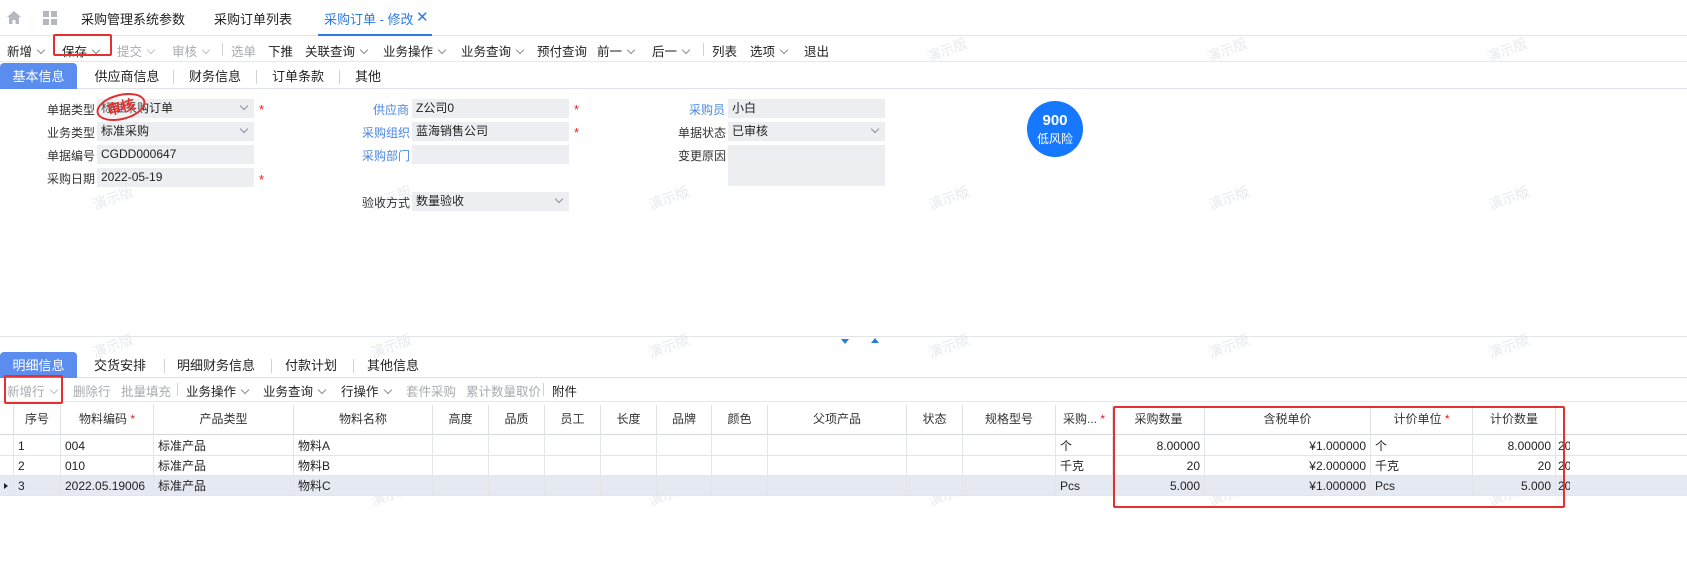 Image resolution: width=1687 pixels, height=579 pixels. Describe the element at coordinates (517, 419) in the screenshot. I see `col-header-quality: 品质` at that location.